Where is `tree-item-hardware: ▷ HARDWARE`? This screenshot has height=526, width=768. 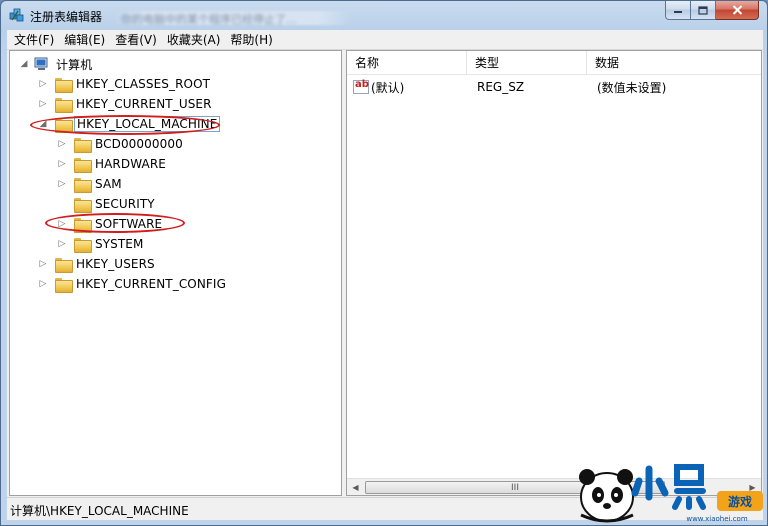
tree-item-hardware: ▷ HARDWARE is located at coordinates (112, 164).